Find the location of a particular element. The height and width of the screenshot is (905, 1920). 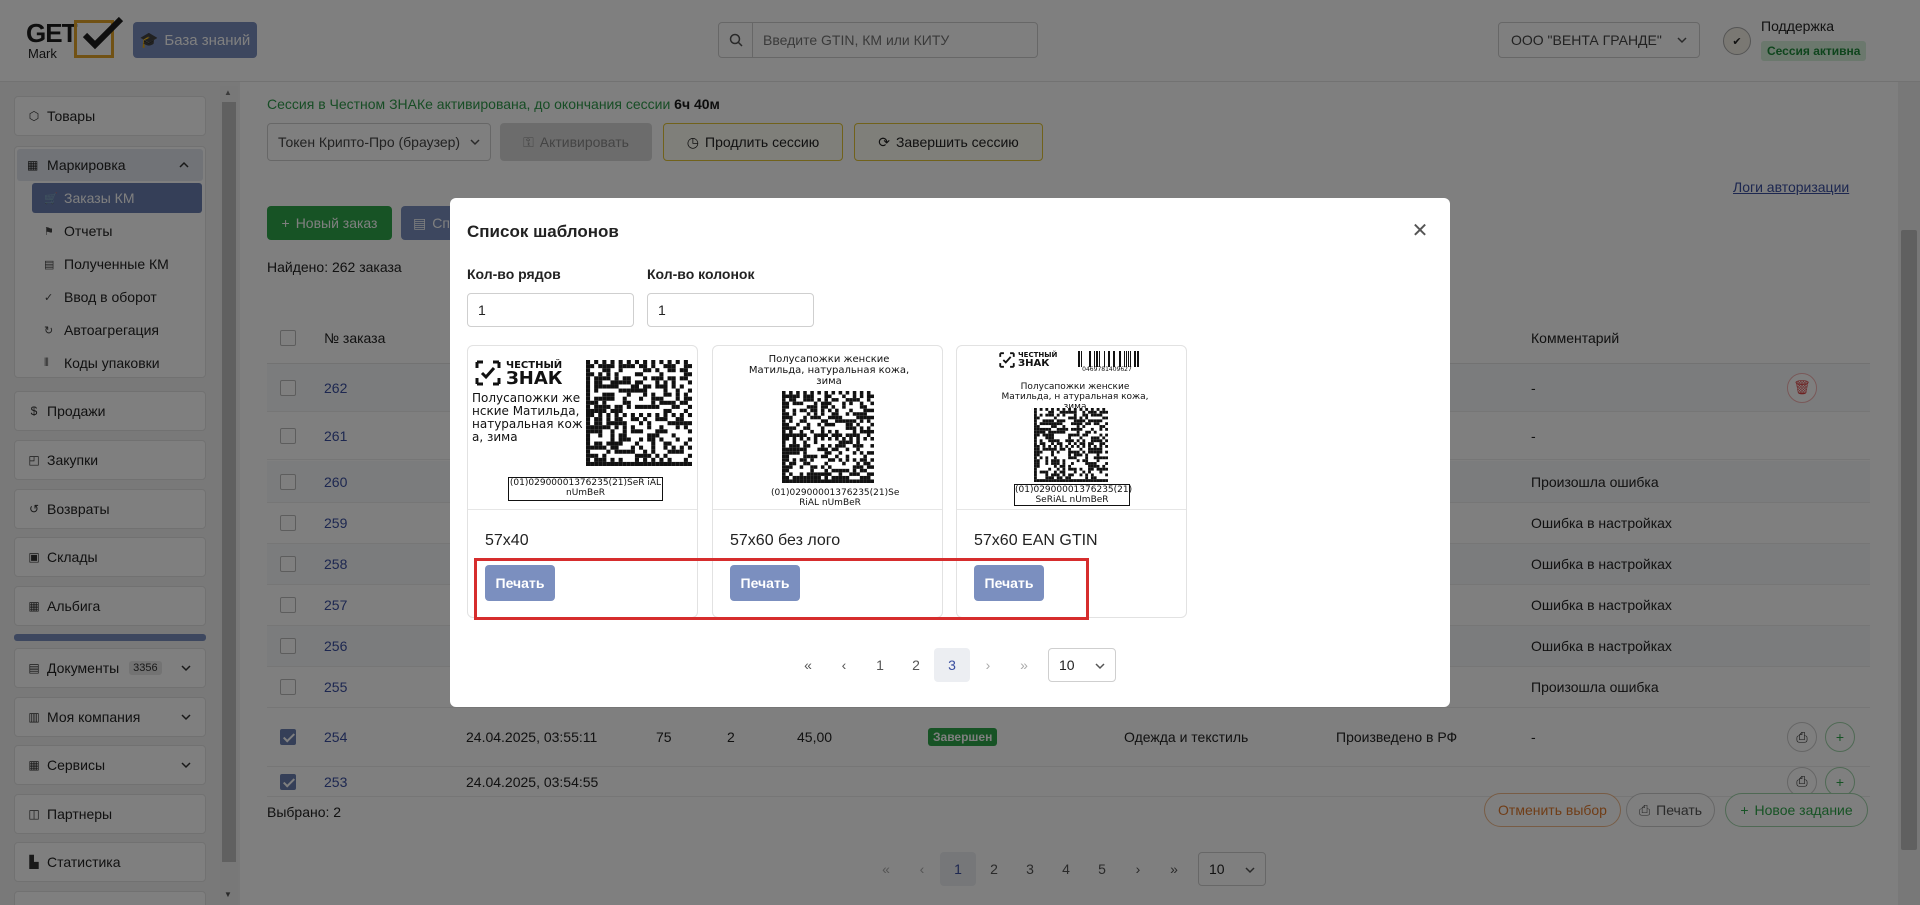

code-text: (01)02900001376235(21)Se RiAL nUmBeR is located at coordinates (835, 498).